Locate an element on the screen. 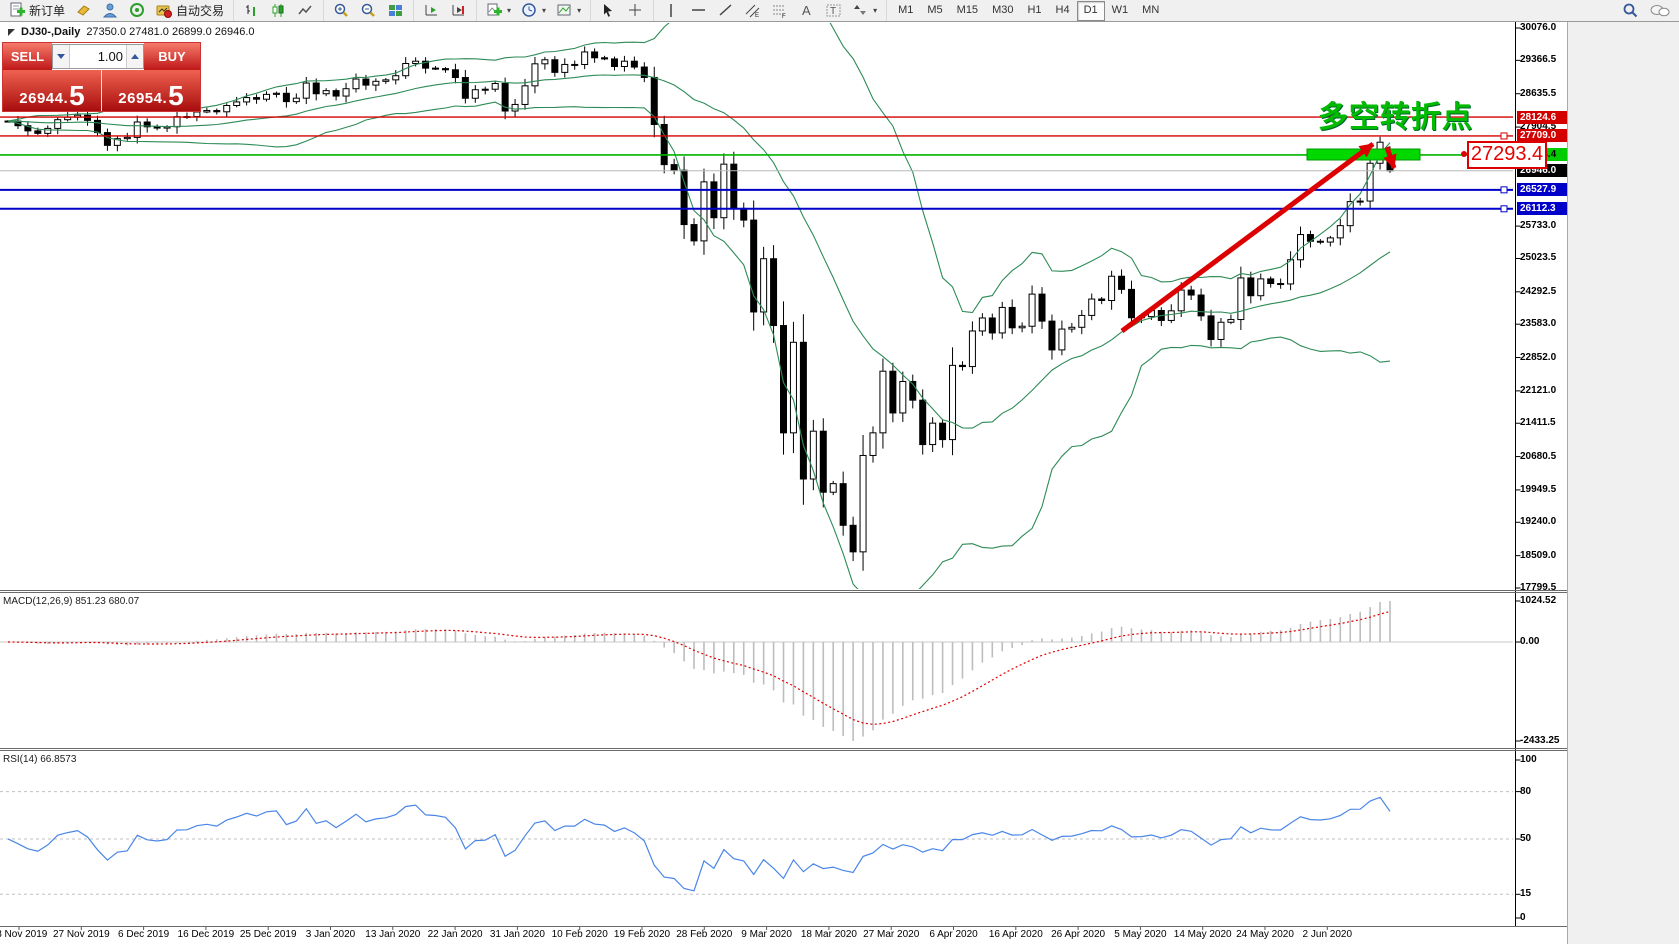 The height and width of the screenshot is (944, 1679). rsi-indicator-label: RSI(14) 66.8573 is located at coordinates (40, 759).